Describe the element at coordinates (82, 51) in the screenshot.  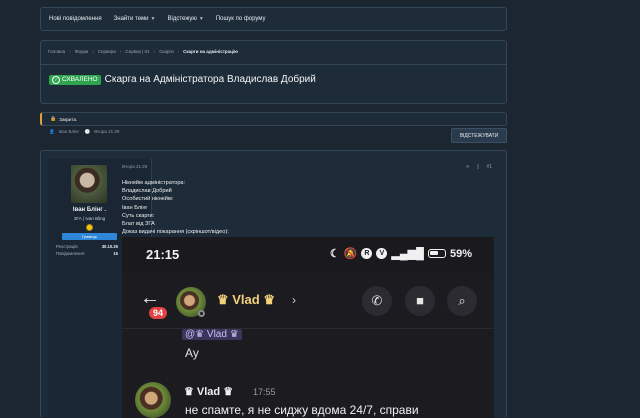
I see `breadcrumb-item: Форум` at that location.